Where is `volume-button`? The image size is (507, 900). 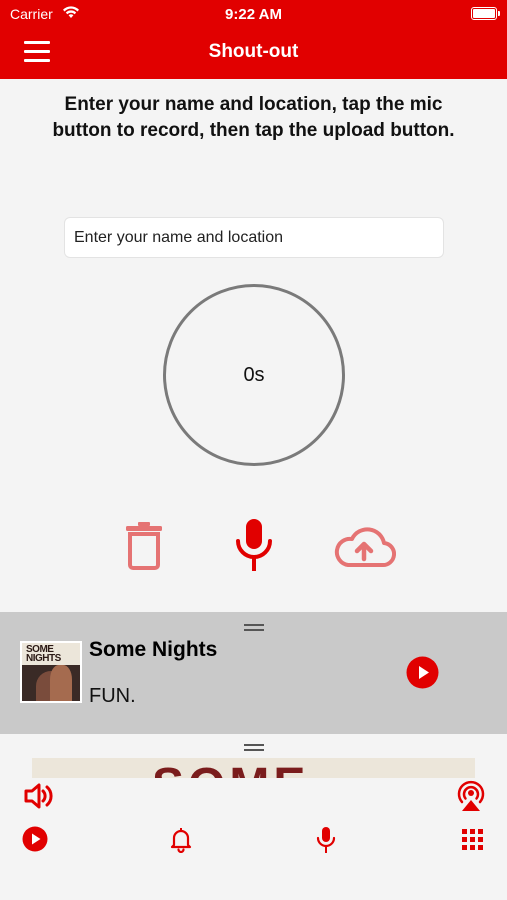
volume-button is located at coordinates (39, 798).